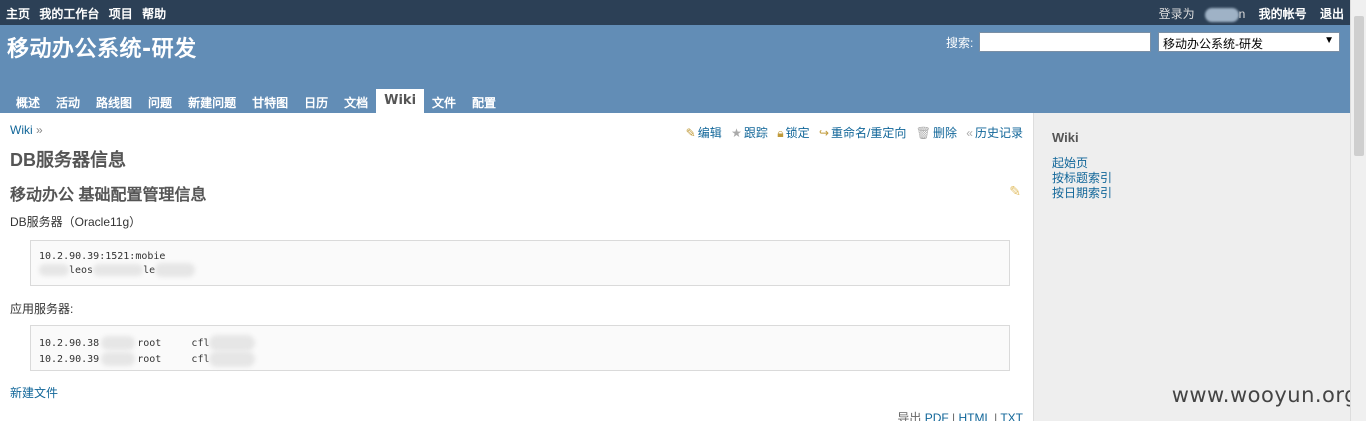 The height and width of the screenshot is (421, 1366). Describe the element at coordinates (736, 133) in the screenshot. I see `star-icon: ★` at that location.